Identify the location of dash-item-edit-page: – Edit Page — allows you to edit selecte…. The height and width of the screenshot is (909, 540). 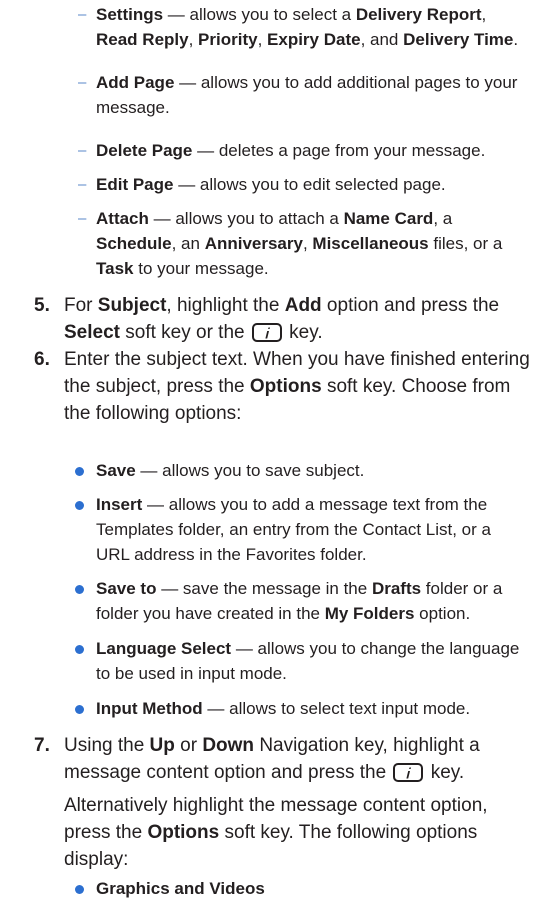
(303, 184).